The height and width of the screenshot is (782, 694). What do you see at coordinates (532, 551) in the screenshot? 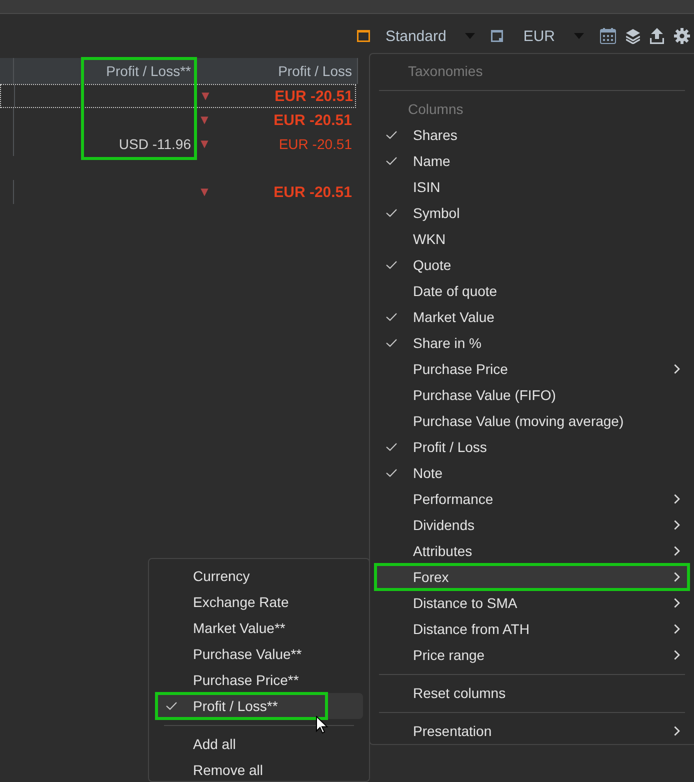
I see `menu-item: Attributes` at bounding box center [532, 551].